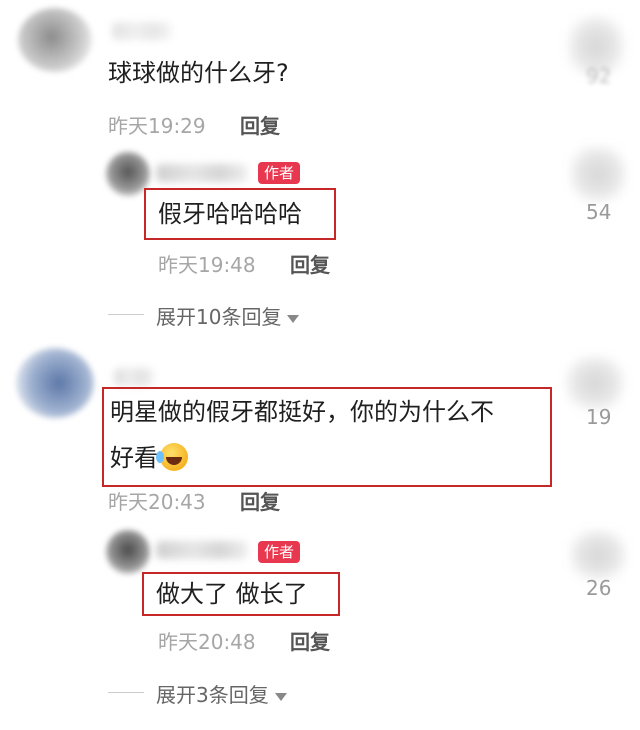 This screenshot has height=730, width=640. I want to click on like-count: 19, so click(599, 417).